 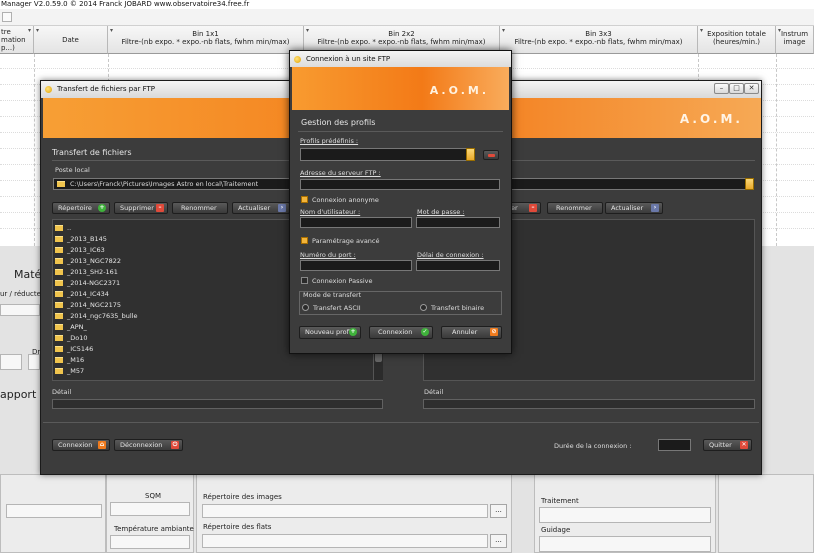 What do you see at coordinates (345, 511) in the screenshot?
I see `repertoire-images-field` at bounding box center [345, 511].